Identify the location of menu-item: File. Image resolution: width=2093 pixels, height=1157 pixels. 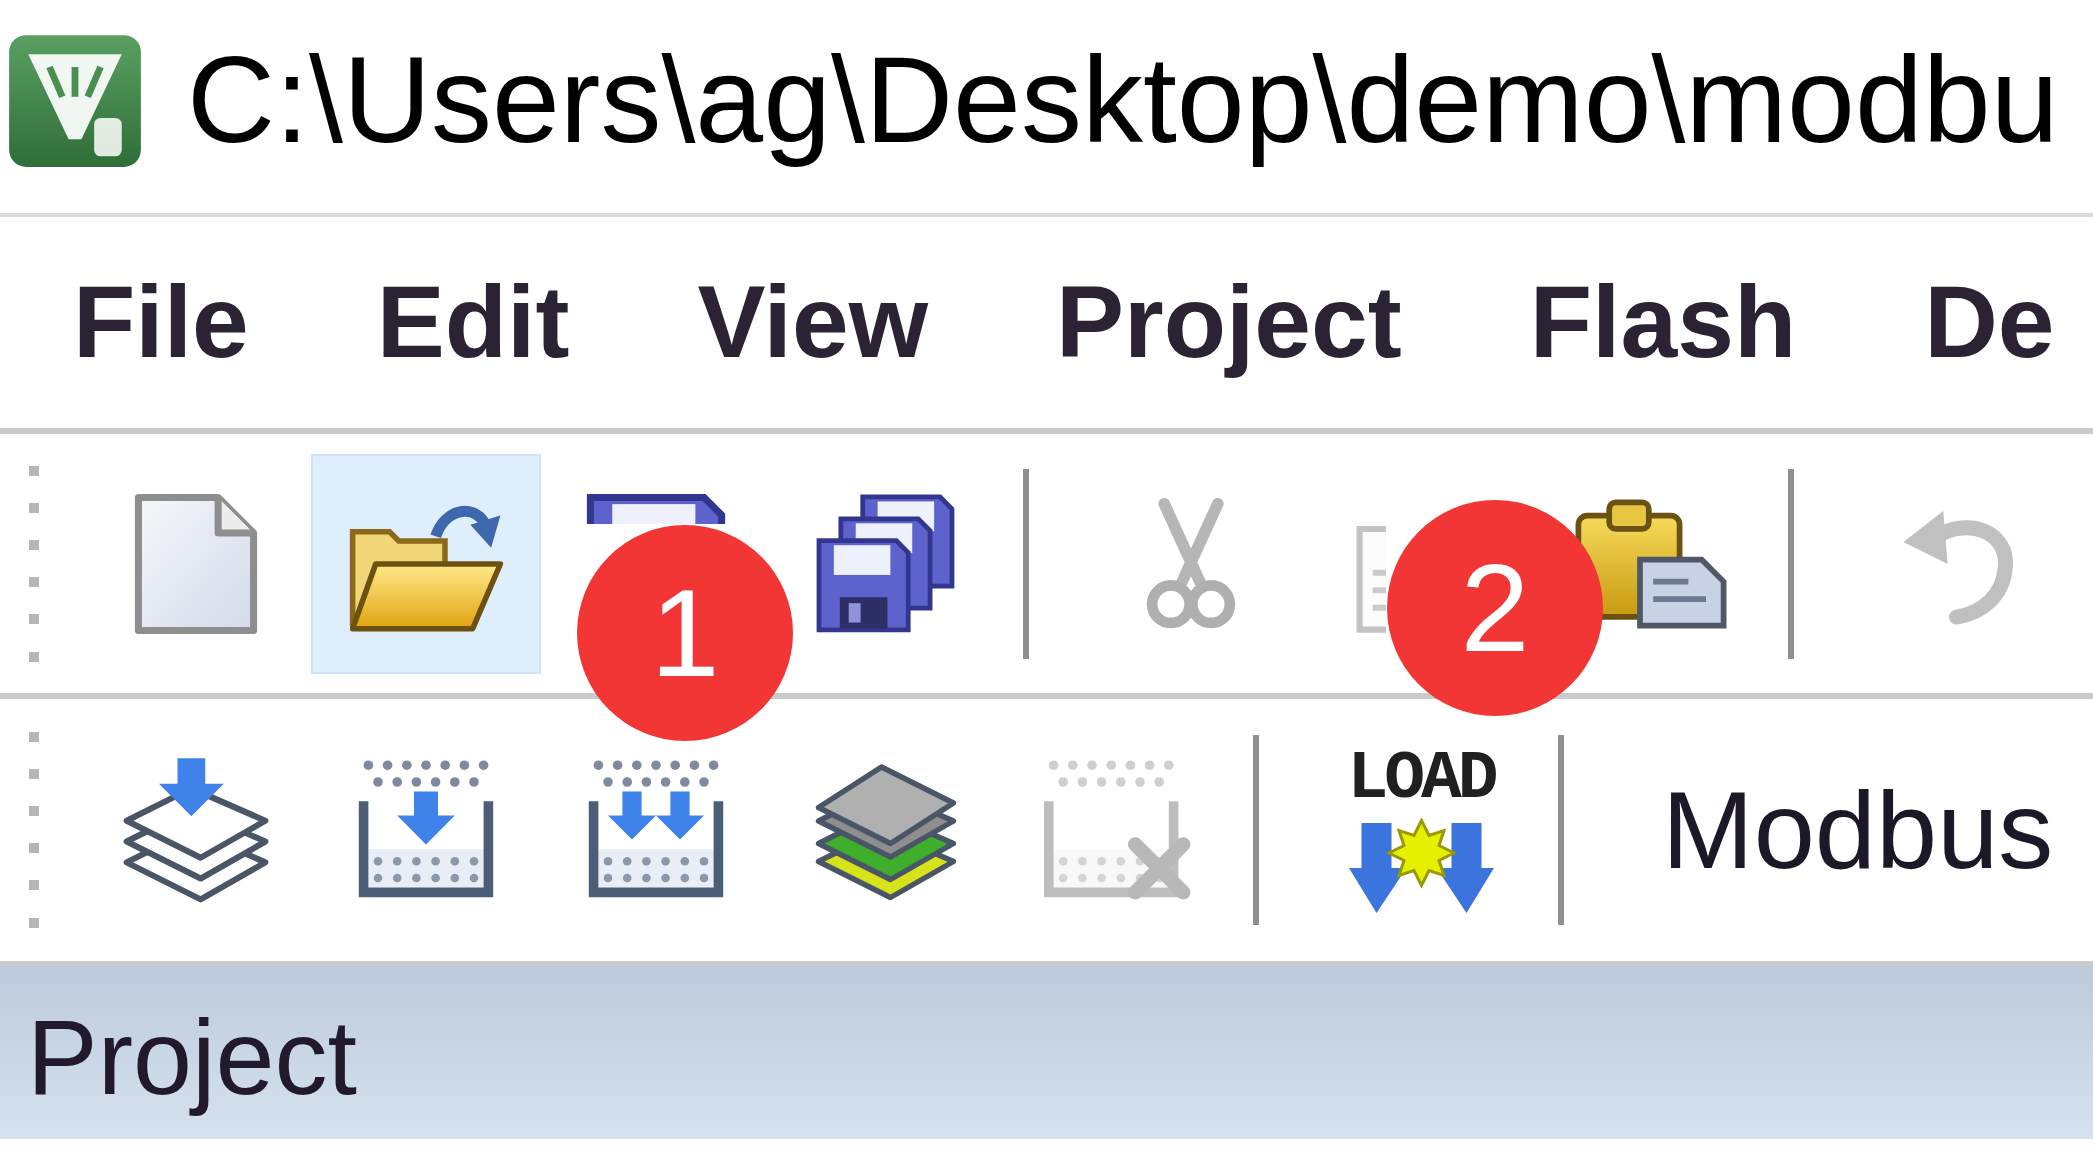
(161, 322).